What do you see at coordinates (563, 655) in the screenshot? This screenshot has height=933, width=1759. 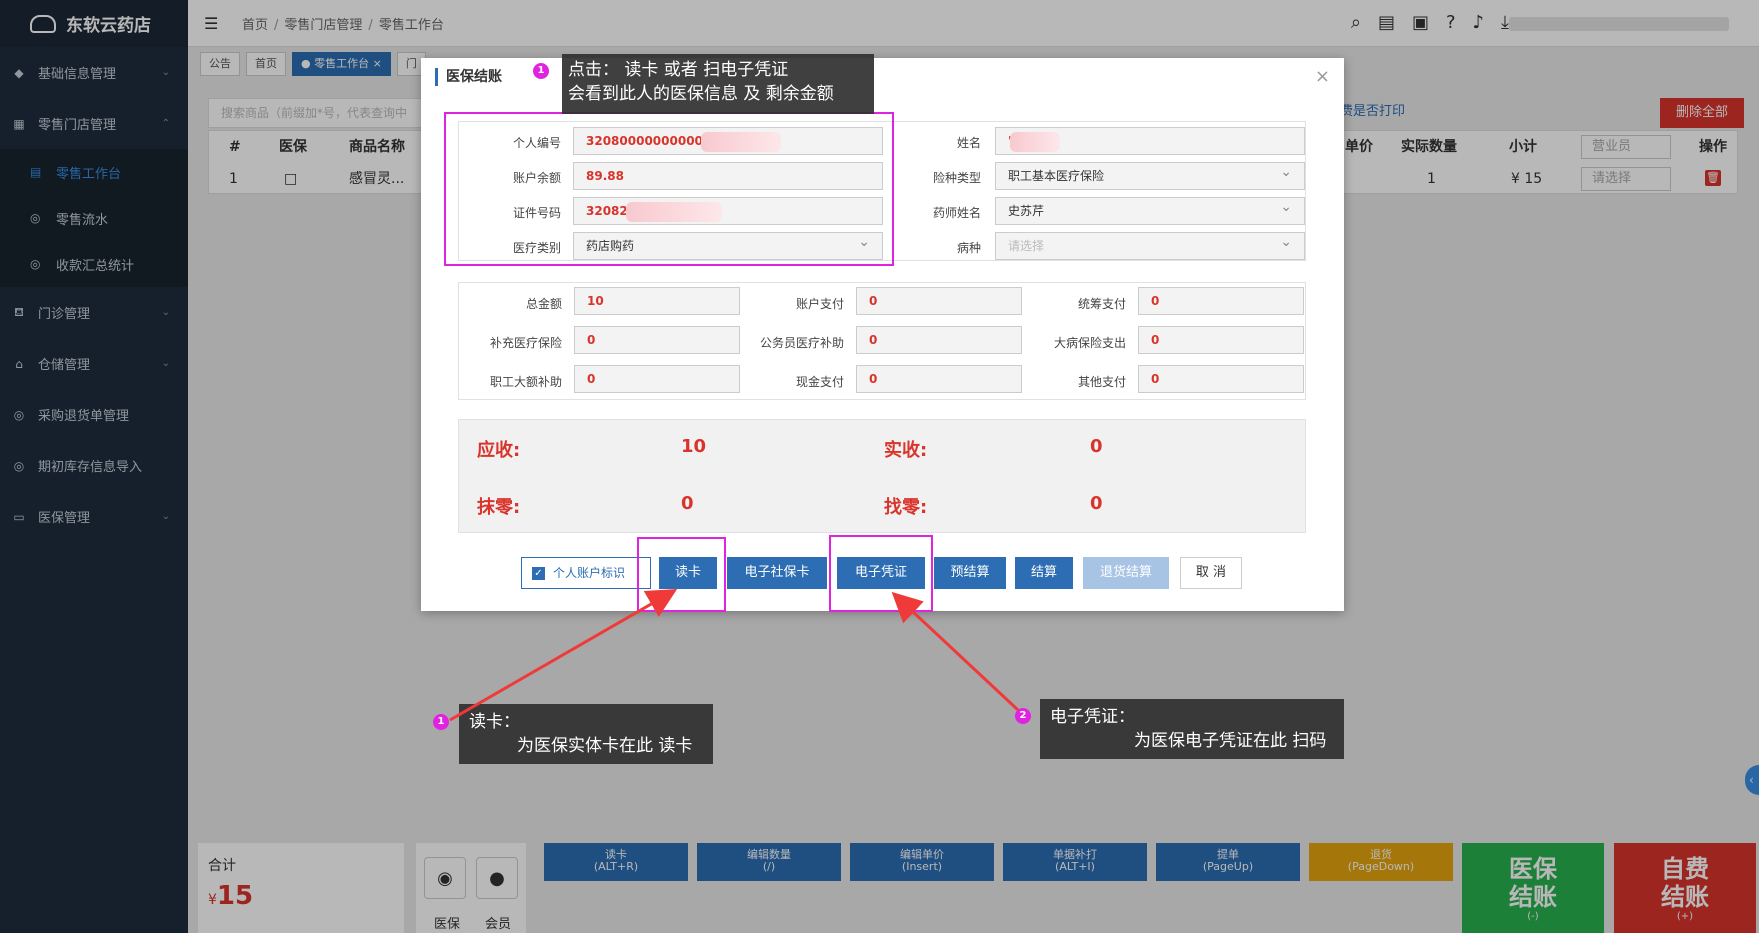 I see `read-card-arrow` at bounding box center [563, 655].